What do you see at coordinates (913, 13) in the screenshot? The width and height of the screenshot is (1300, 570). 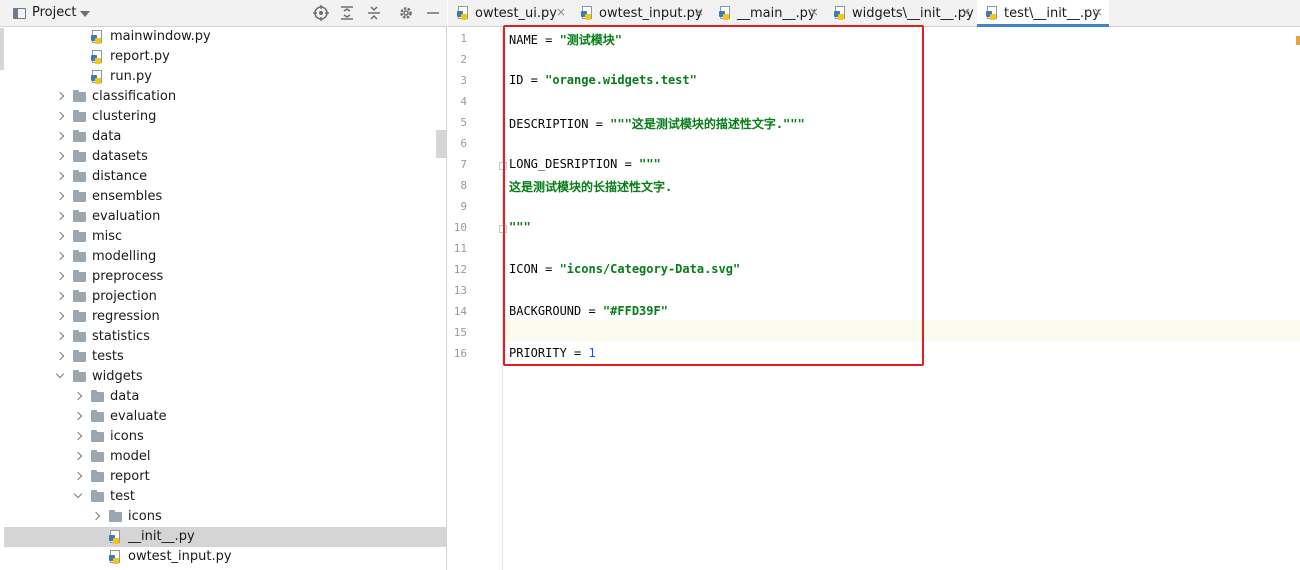 I see `tab-label: widgets\__init__.py` at bounding box center [913, 13].